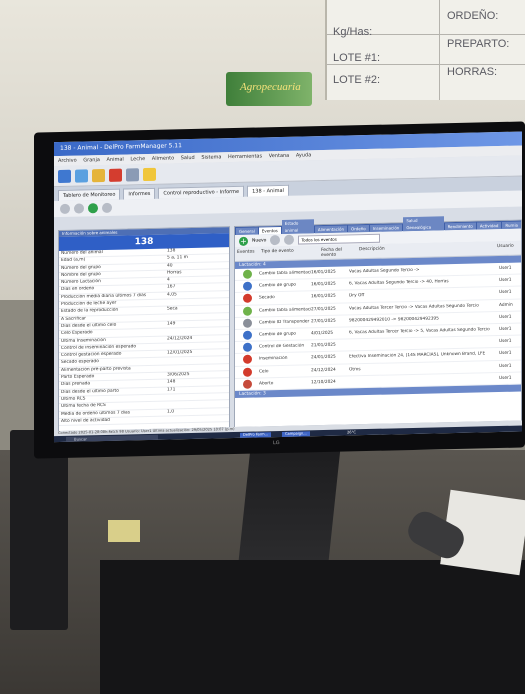 The height and width of the screenshot is (694, 525). I want to click on event-date: 4/01/2025, so click(322, 333).